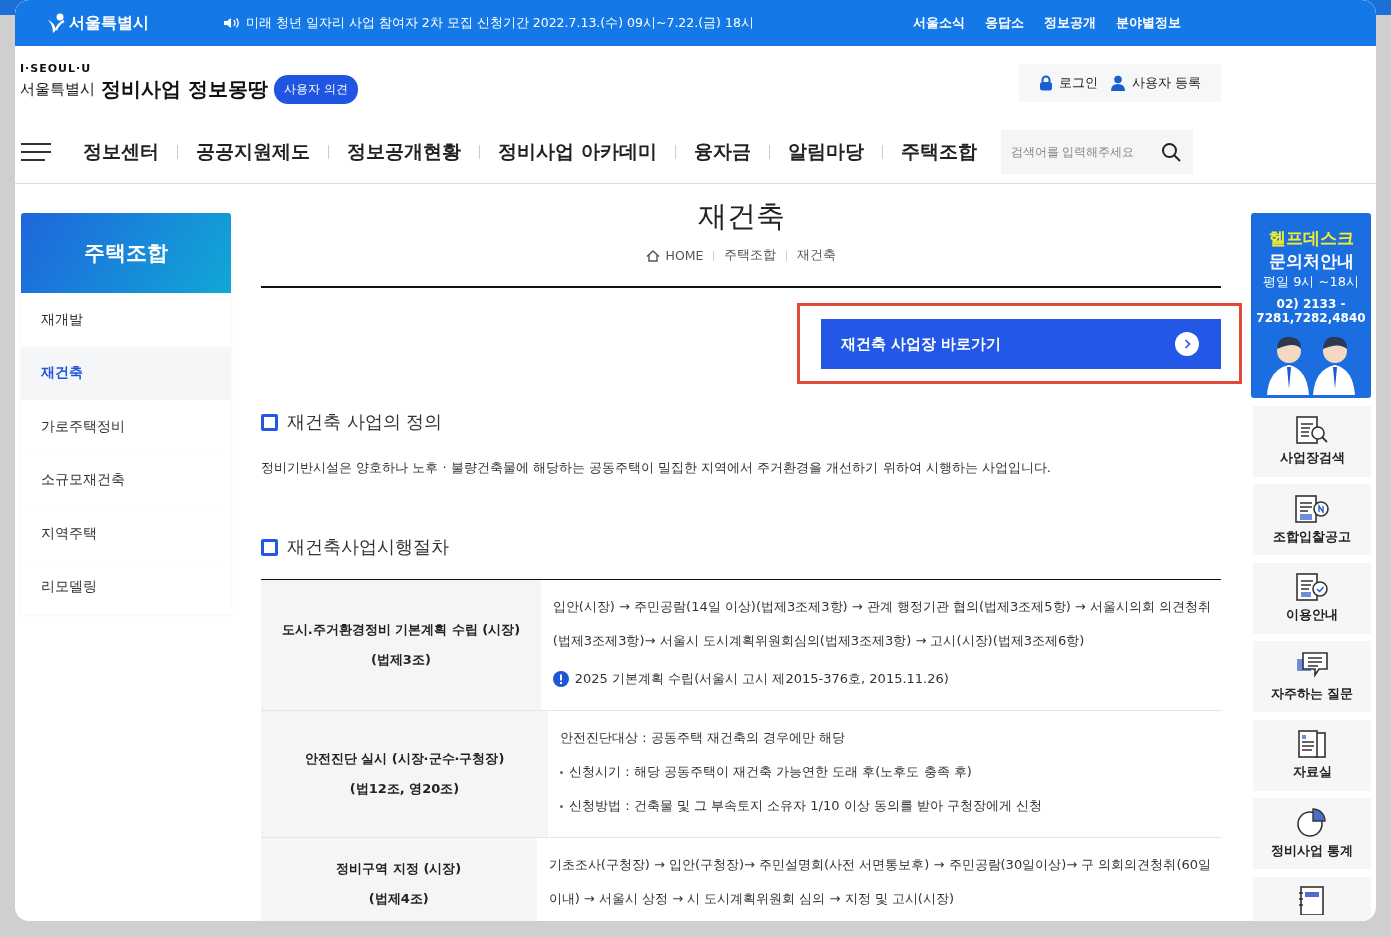 This screenshot has width=1391, height=937. I want to click on info-icon, so click(560, 679).